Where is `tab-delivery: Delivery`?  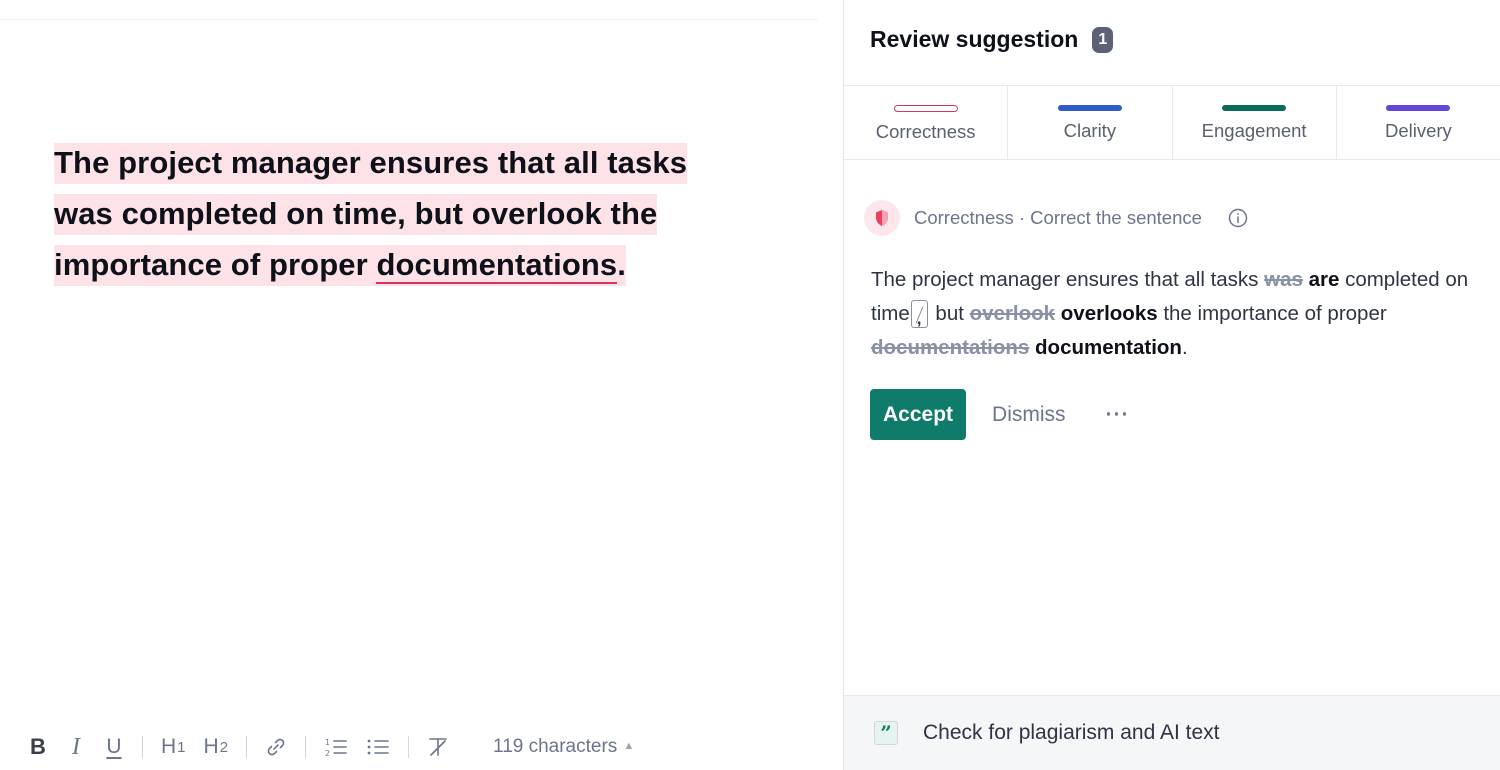 tab-delivery: Delivery is located at coordinates (1418, 122).